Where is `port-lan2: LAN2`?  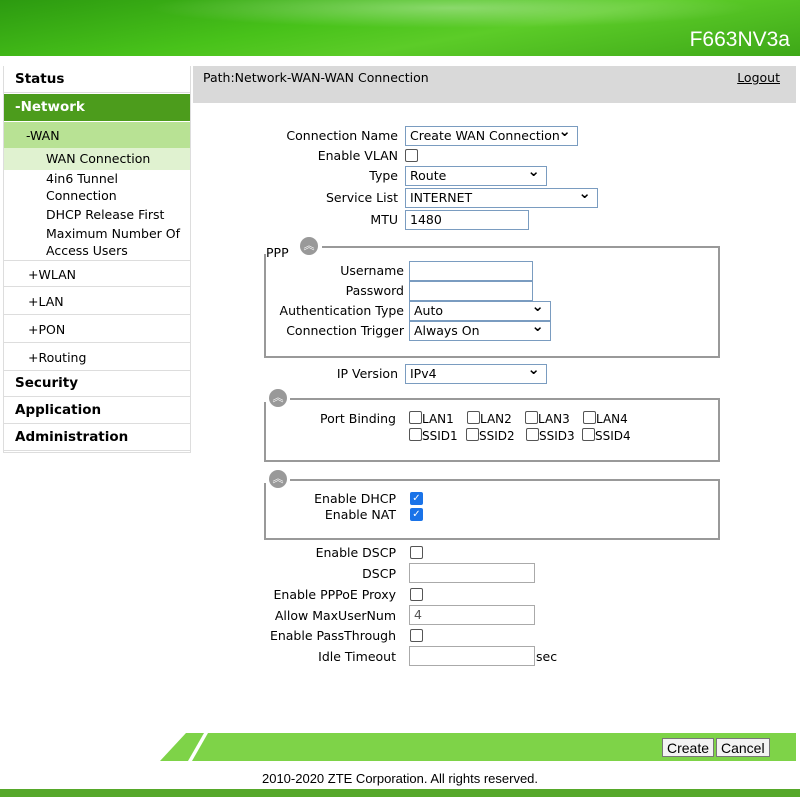 port-lan2: LAN2 is located at coordinates (489, 418).